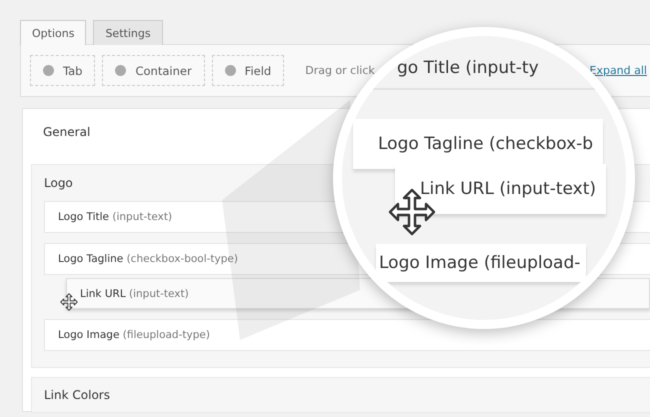 This screenshot has height=417, width=650. Describe the element at coordinates (134, 294) in the screenshot. I see `field-label: Link URL (input-text)` at that location.